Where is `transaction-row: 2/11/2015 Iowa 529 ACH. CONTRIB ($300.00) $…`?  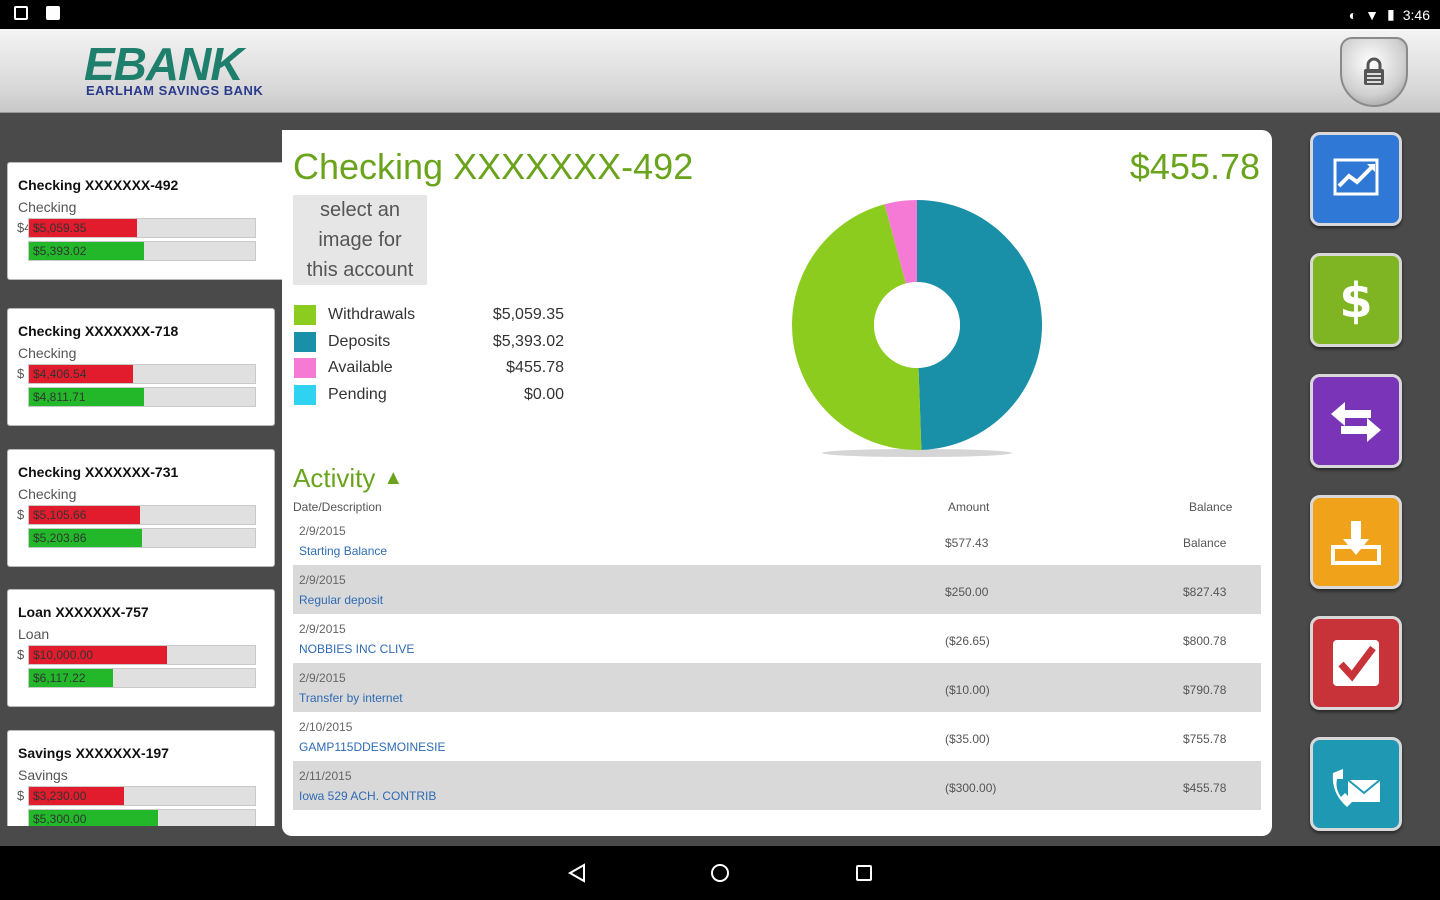 transaction-row: 2/11/2015 Iowa 529 ACH. CONTRIB ($300.00) $… is located at coordinates (777, 785).